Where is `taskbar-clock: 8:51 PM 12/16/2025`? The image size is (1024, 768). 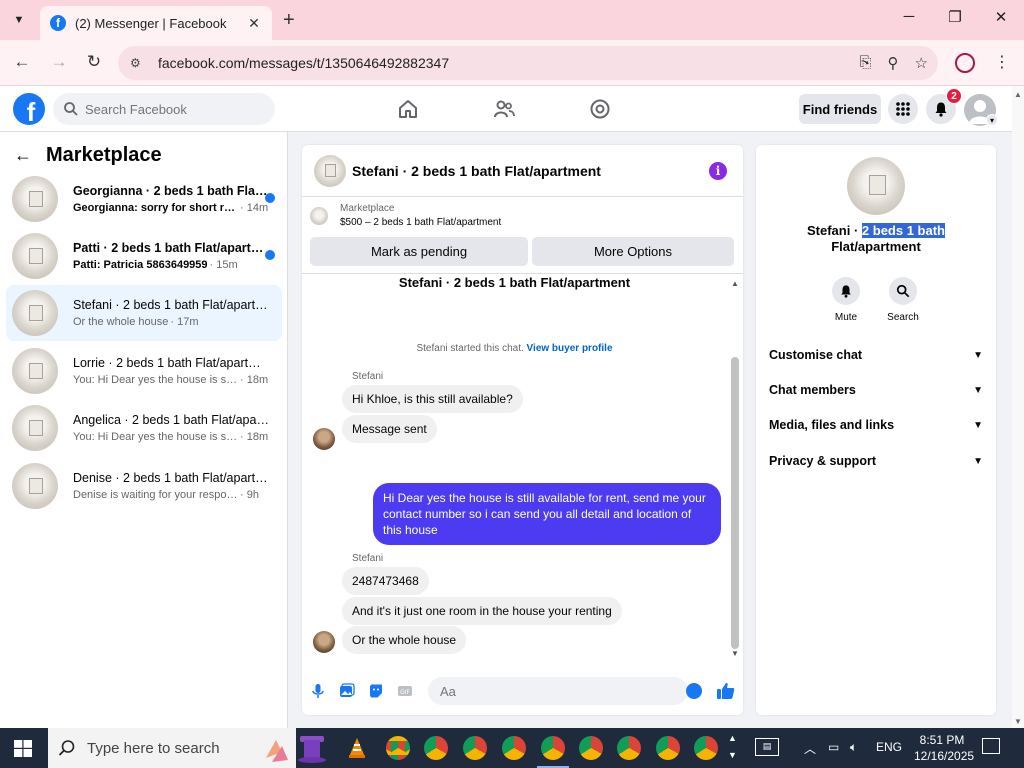
taskbar-clock: 8:51 PM 12/16/2025 is located at coordinates (944, 748).